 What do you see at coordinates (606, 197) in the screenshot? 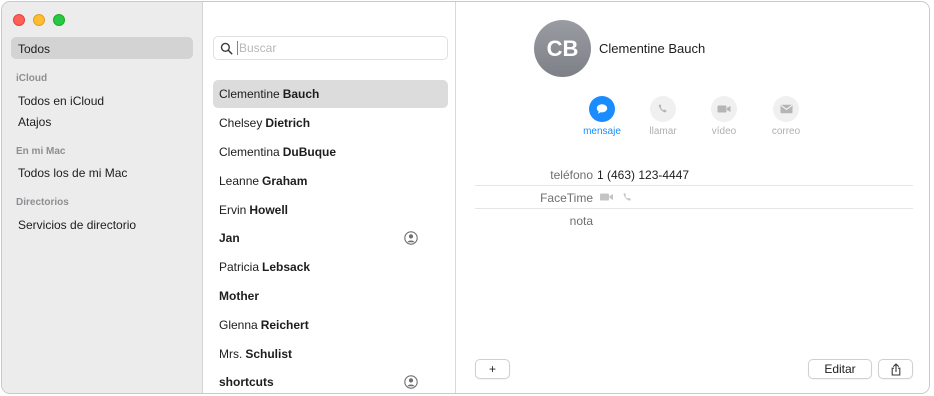
I see `facetime-video-icon` at bounding box center [606, 197].